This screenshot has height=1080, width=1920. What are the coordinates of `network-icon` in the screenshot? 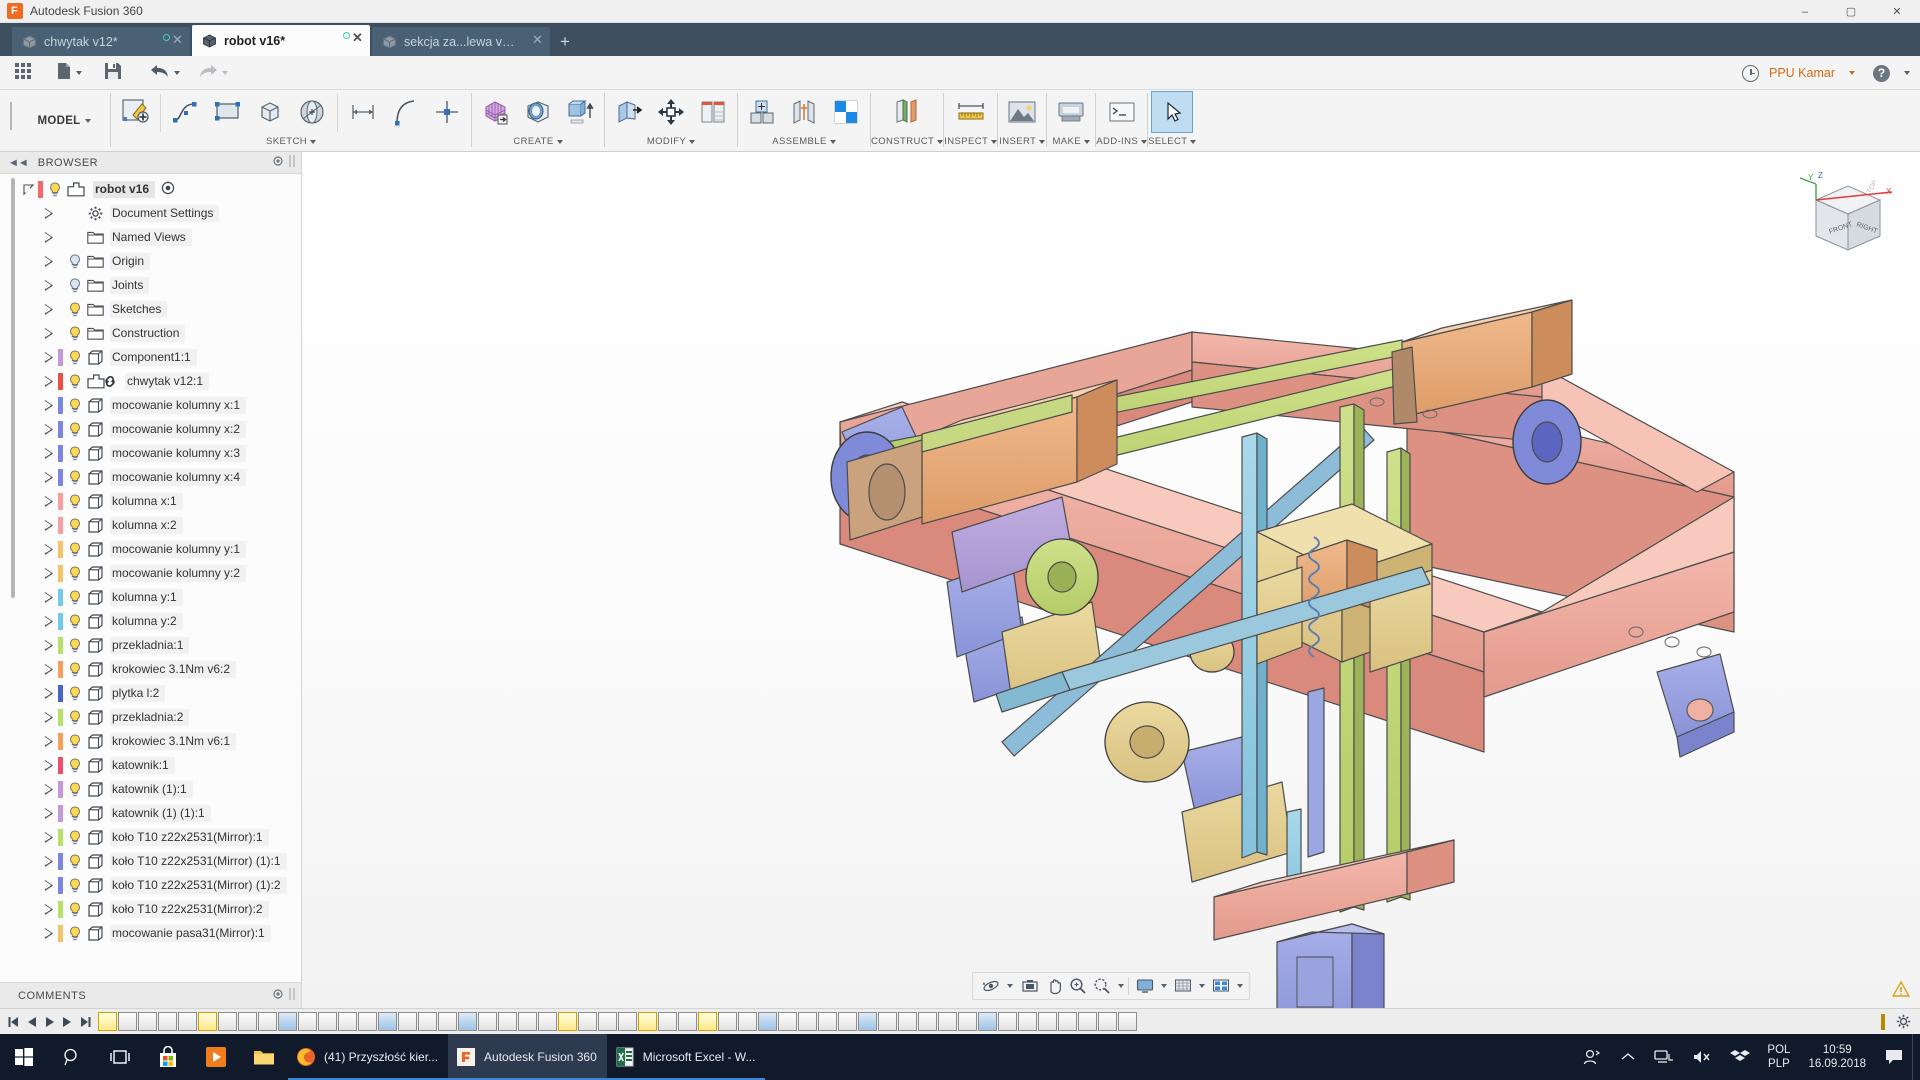 It's located at (1664, 1057).